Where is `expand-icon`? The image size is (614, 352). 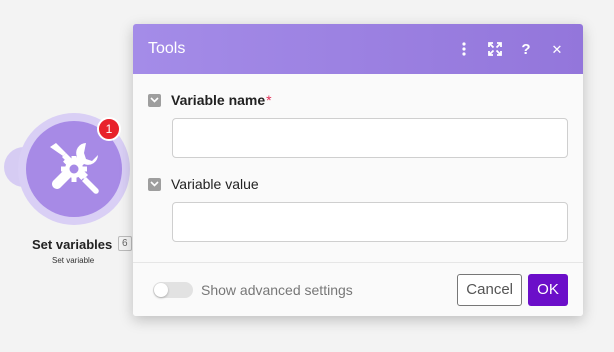 expand-icon is located at coordinates (495, 49).